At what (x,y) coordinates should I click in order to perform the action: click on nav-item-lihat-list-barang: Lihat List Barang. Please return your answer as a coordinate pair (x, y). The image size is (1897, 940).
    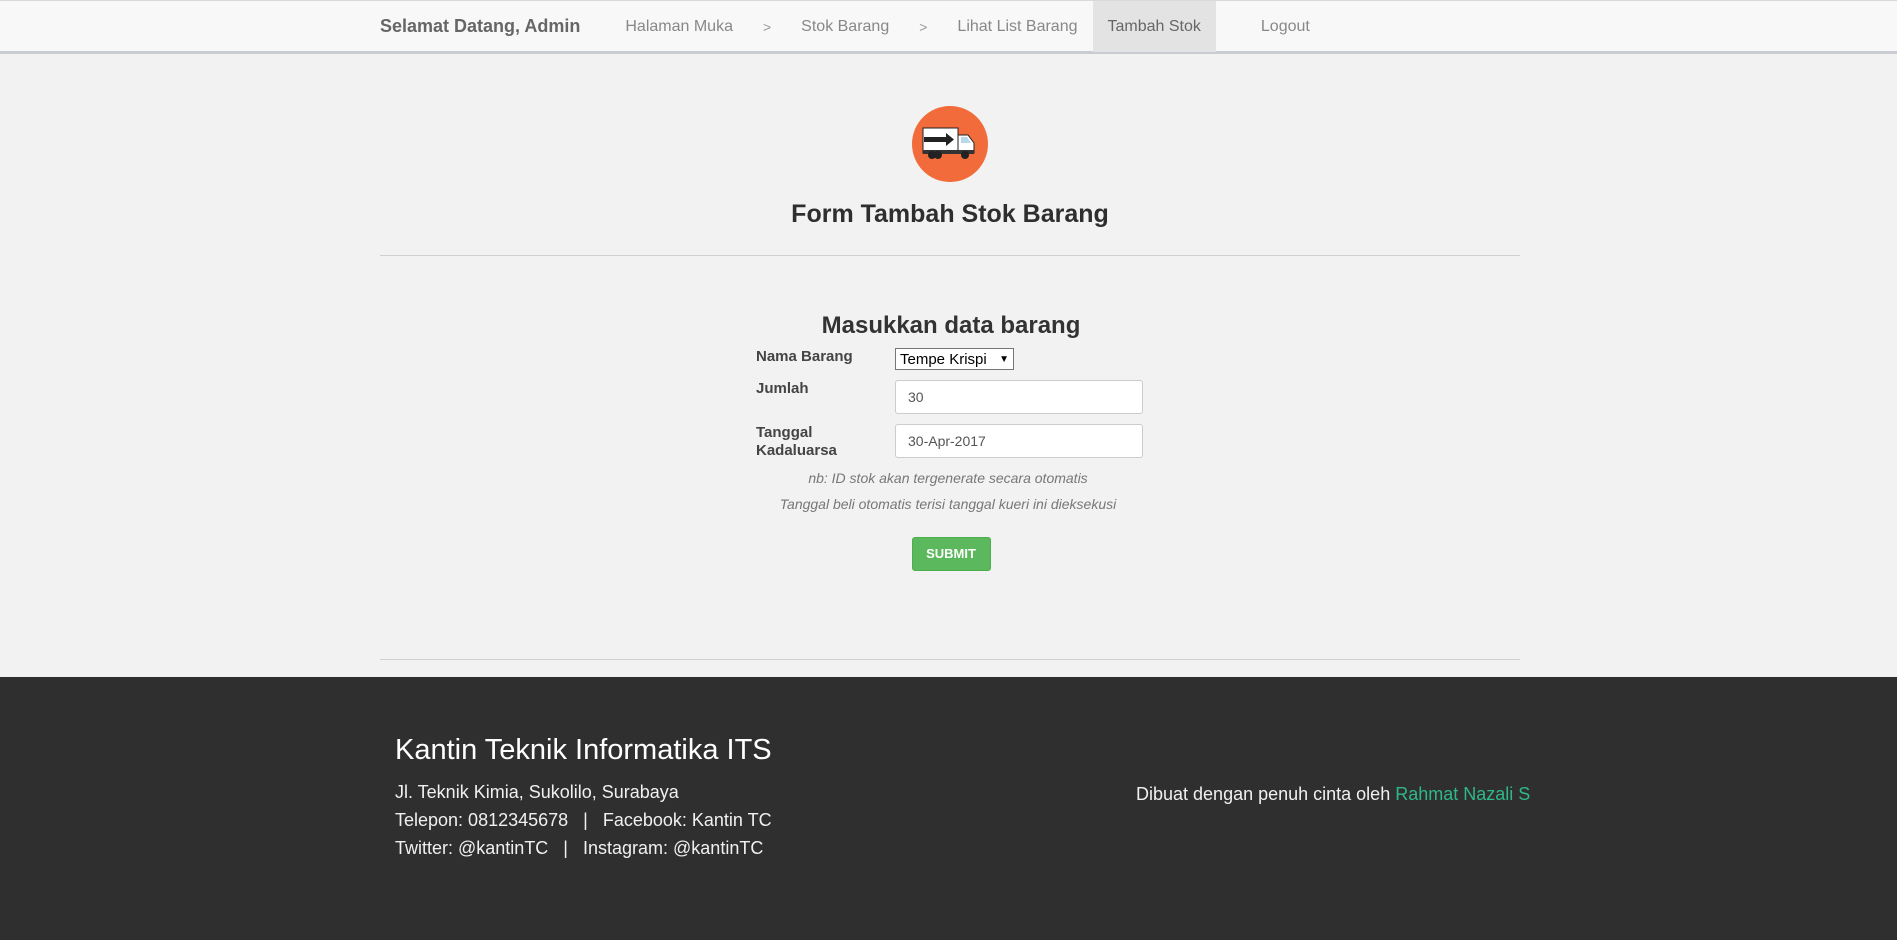
    Looking at the image, I should click on (1017, 26).